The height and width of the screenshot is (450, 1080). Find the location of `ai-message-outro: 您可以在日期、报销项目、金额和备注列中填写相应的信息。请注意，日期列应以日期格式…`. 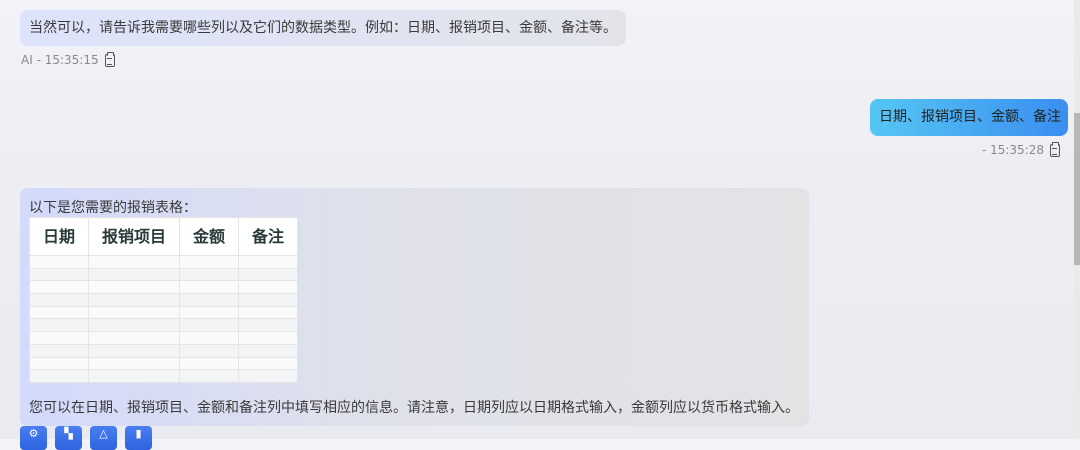

ai-message-outro: 您可以在日期、报销项目、金额和备注列中填写相应的信息。请注意，日期列应以日期格式… is located at coordinates (414, 408).